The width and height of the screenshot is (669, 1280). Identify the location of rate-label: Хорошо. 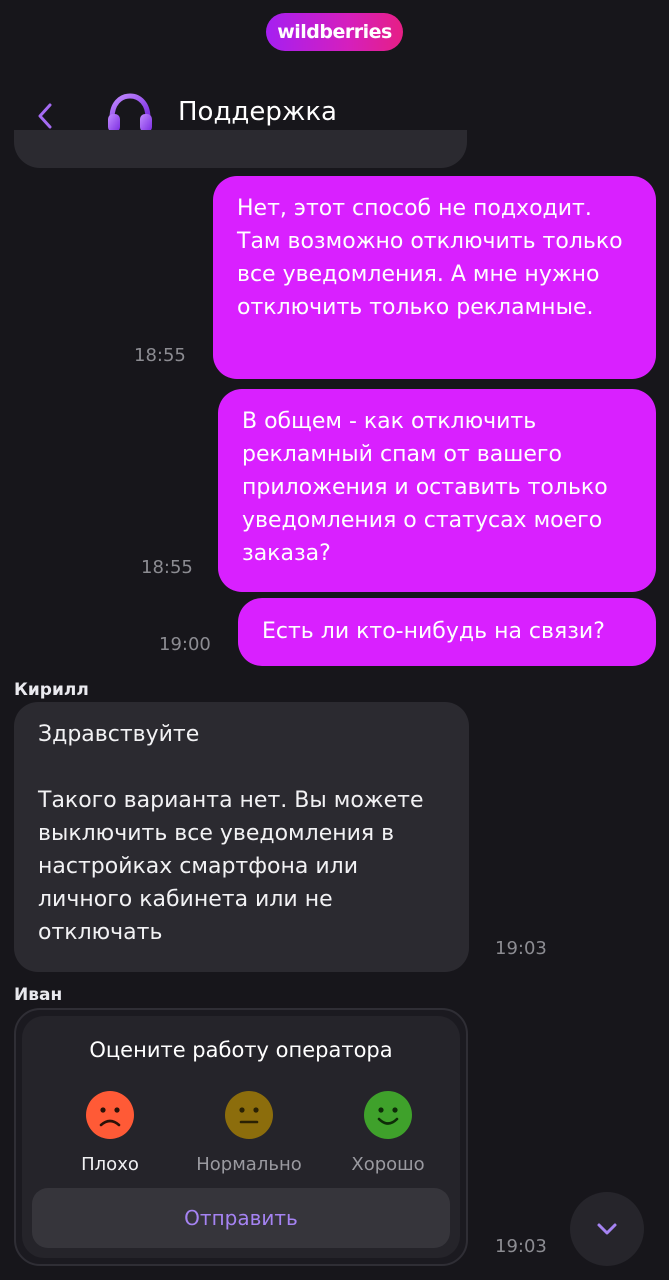
(388, 1164).